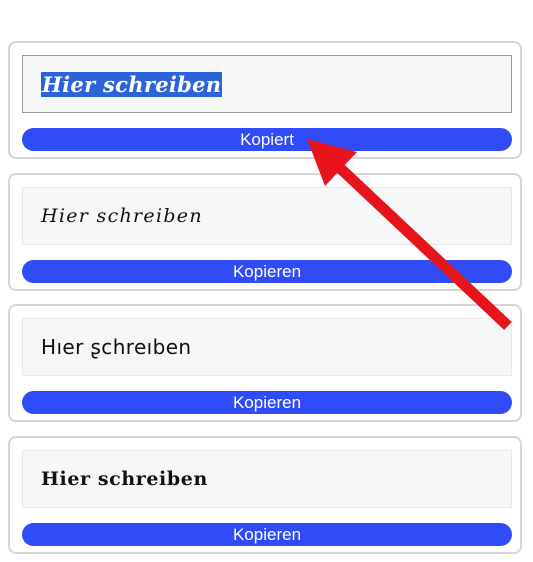 The image size is (533, 562). Describe the element at coordinates (132, 84) in the screenshot. I see `styled-text-selected: 𝑯𝒊𝒆𝒓 𝒔𝒄𝒉𝒓𝒆𝒊𝒃𝒆𝒏` at that location.